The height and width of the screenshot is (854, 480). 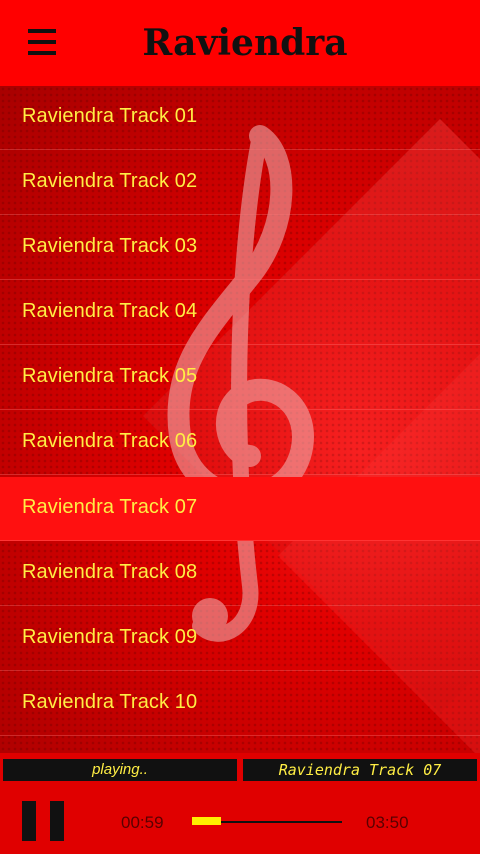 I want to click on track-item-10: Raviendra Track 10, so click(x=240, y=704).